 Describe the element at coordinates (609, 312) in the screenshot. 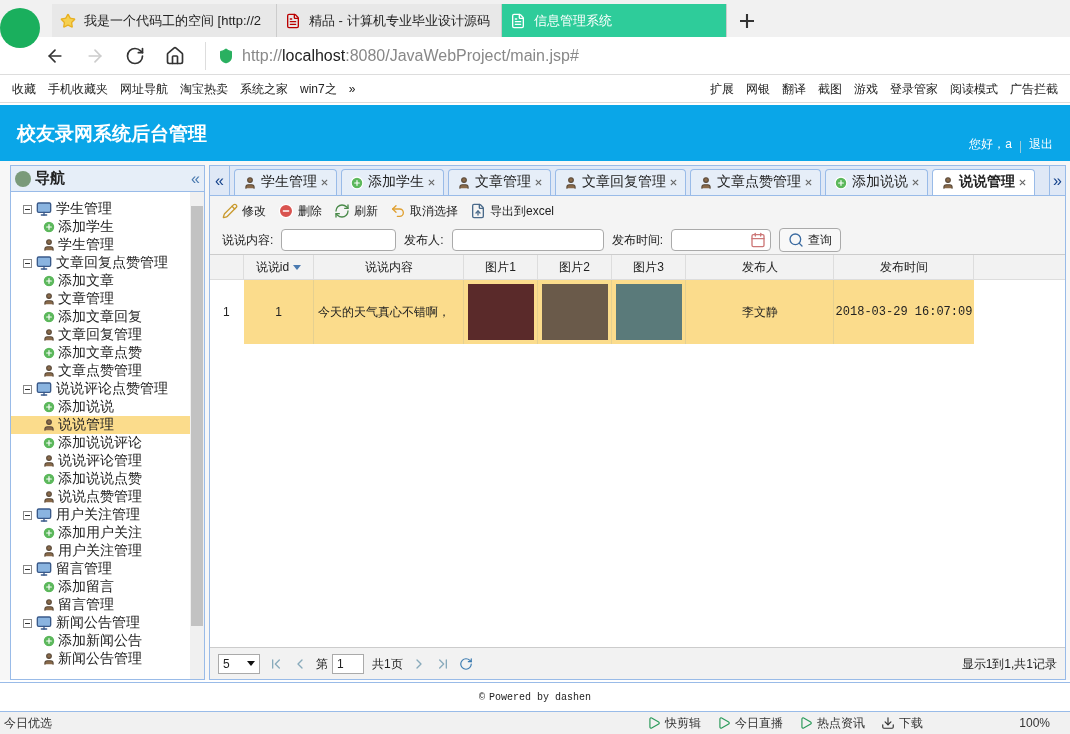

I see `table-row: 1 今天的天气真心不错啊， 李文静 2018-03-29 16:07:09` at that location.